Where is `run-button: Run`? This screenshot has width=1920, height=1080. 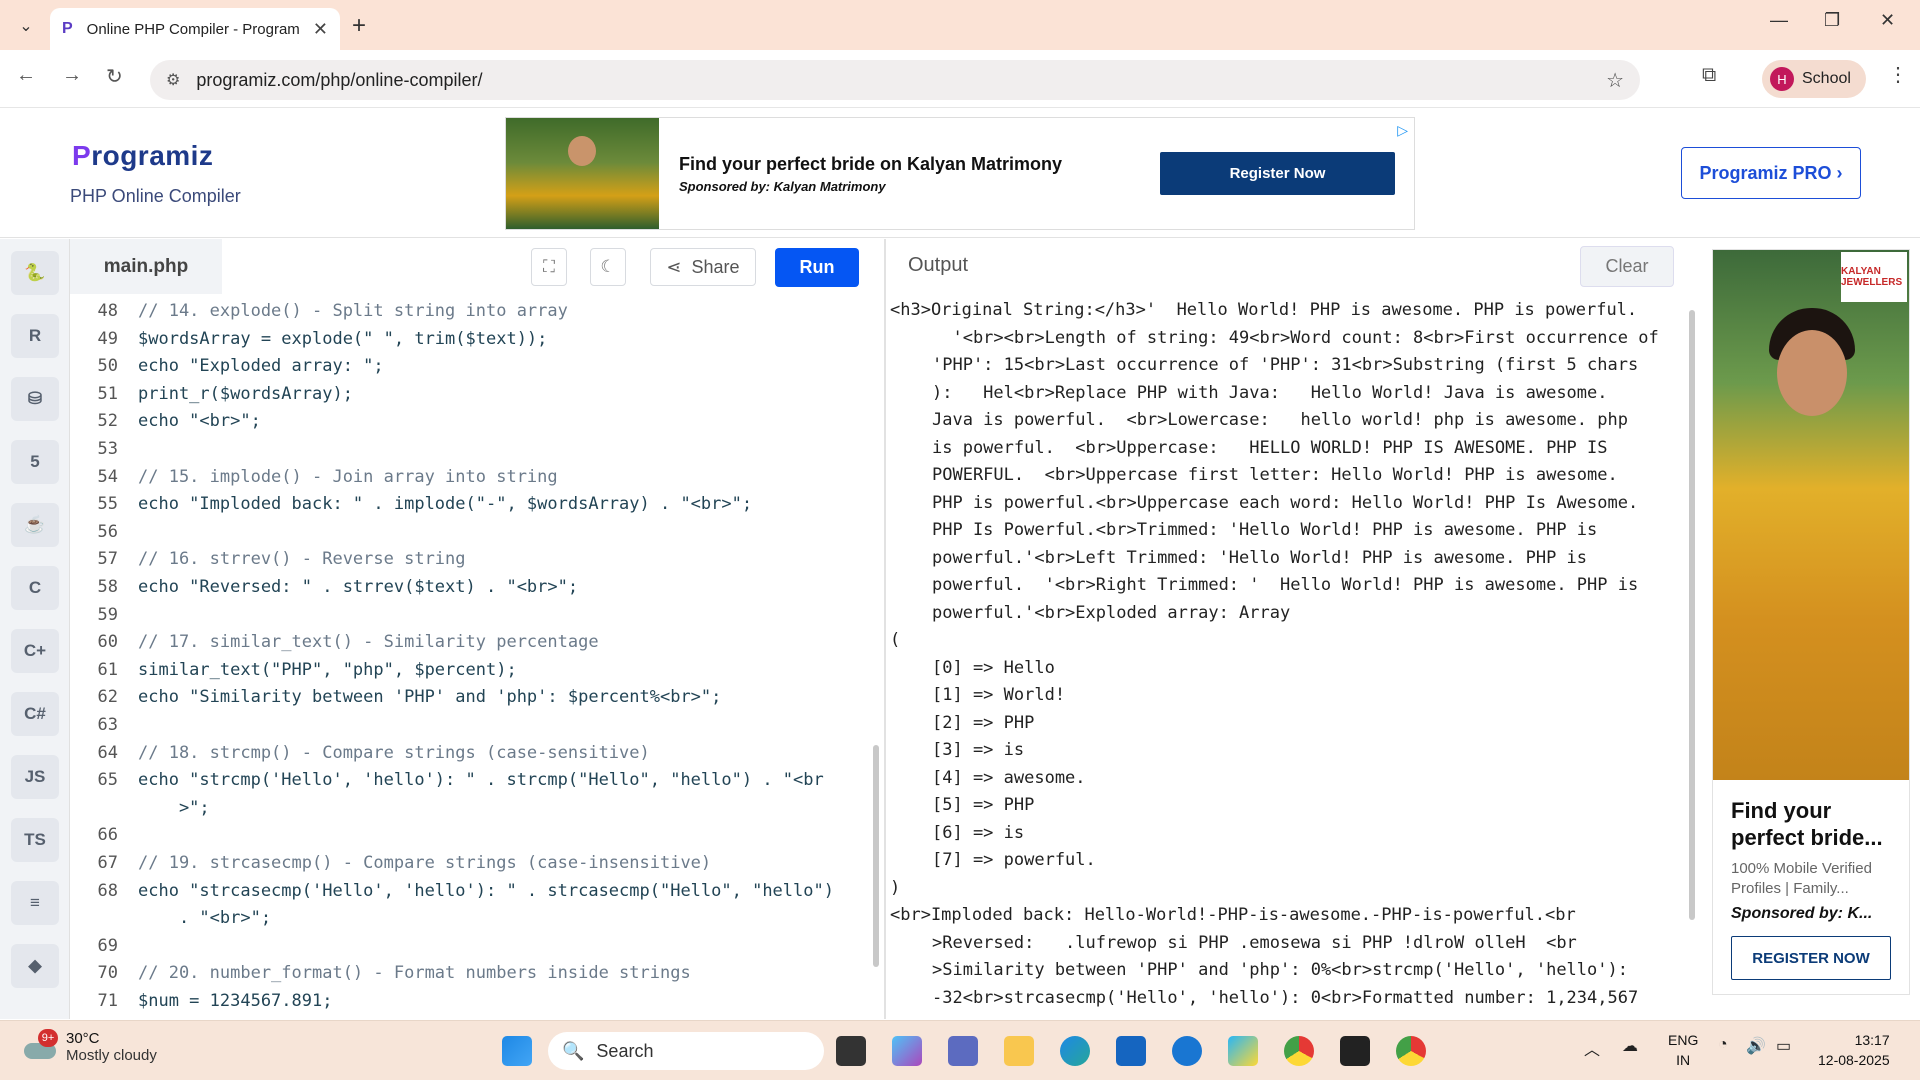
run-button: Run is located at coordinates (817, 267).